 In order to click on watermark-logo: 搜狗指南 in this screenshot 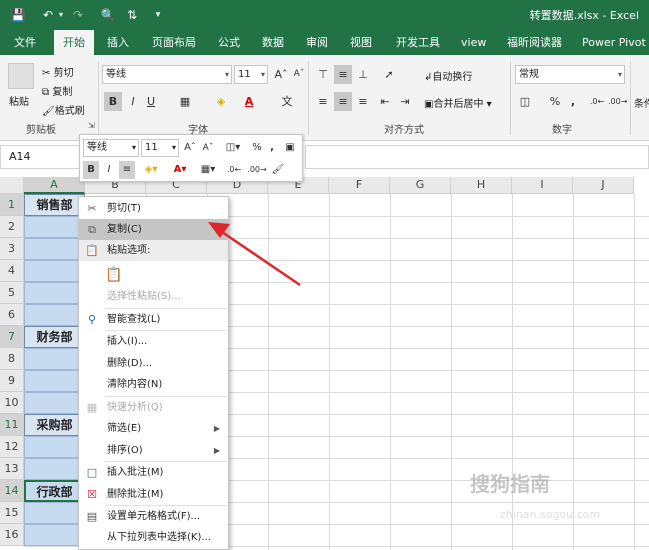, I will do `click(510, 484)`.